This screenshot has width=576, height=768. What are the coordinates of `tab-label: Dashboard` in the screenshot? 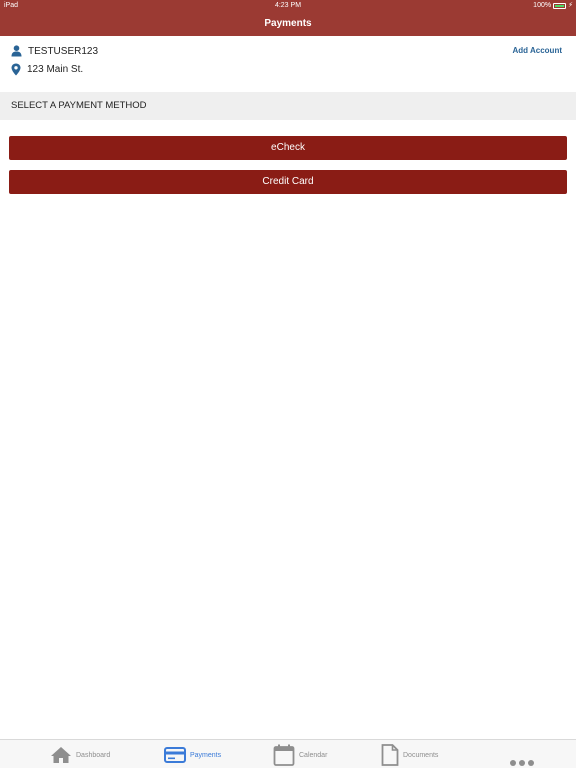 It's located at (93, 755).